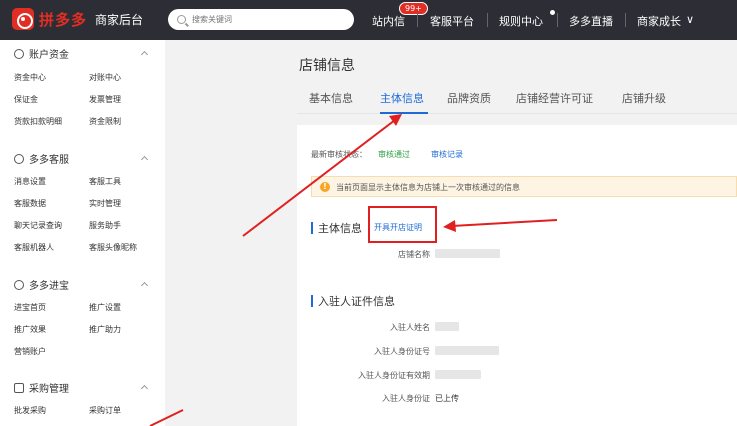  Describe the element at coordinates (105, 77) in the screenshot. I see `sidebar-item: 对账中心` at that location.